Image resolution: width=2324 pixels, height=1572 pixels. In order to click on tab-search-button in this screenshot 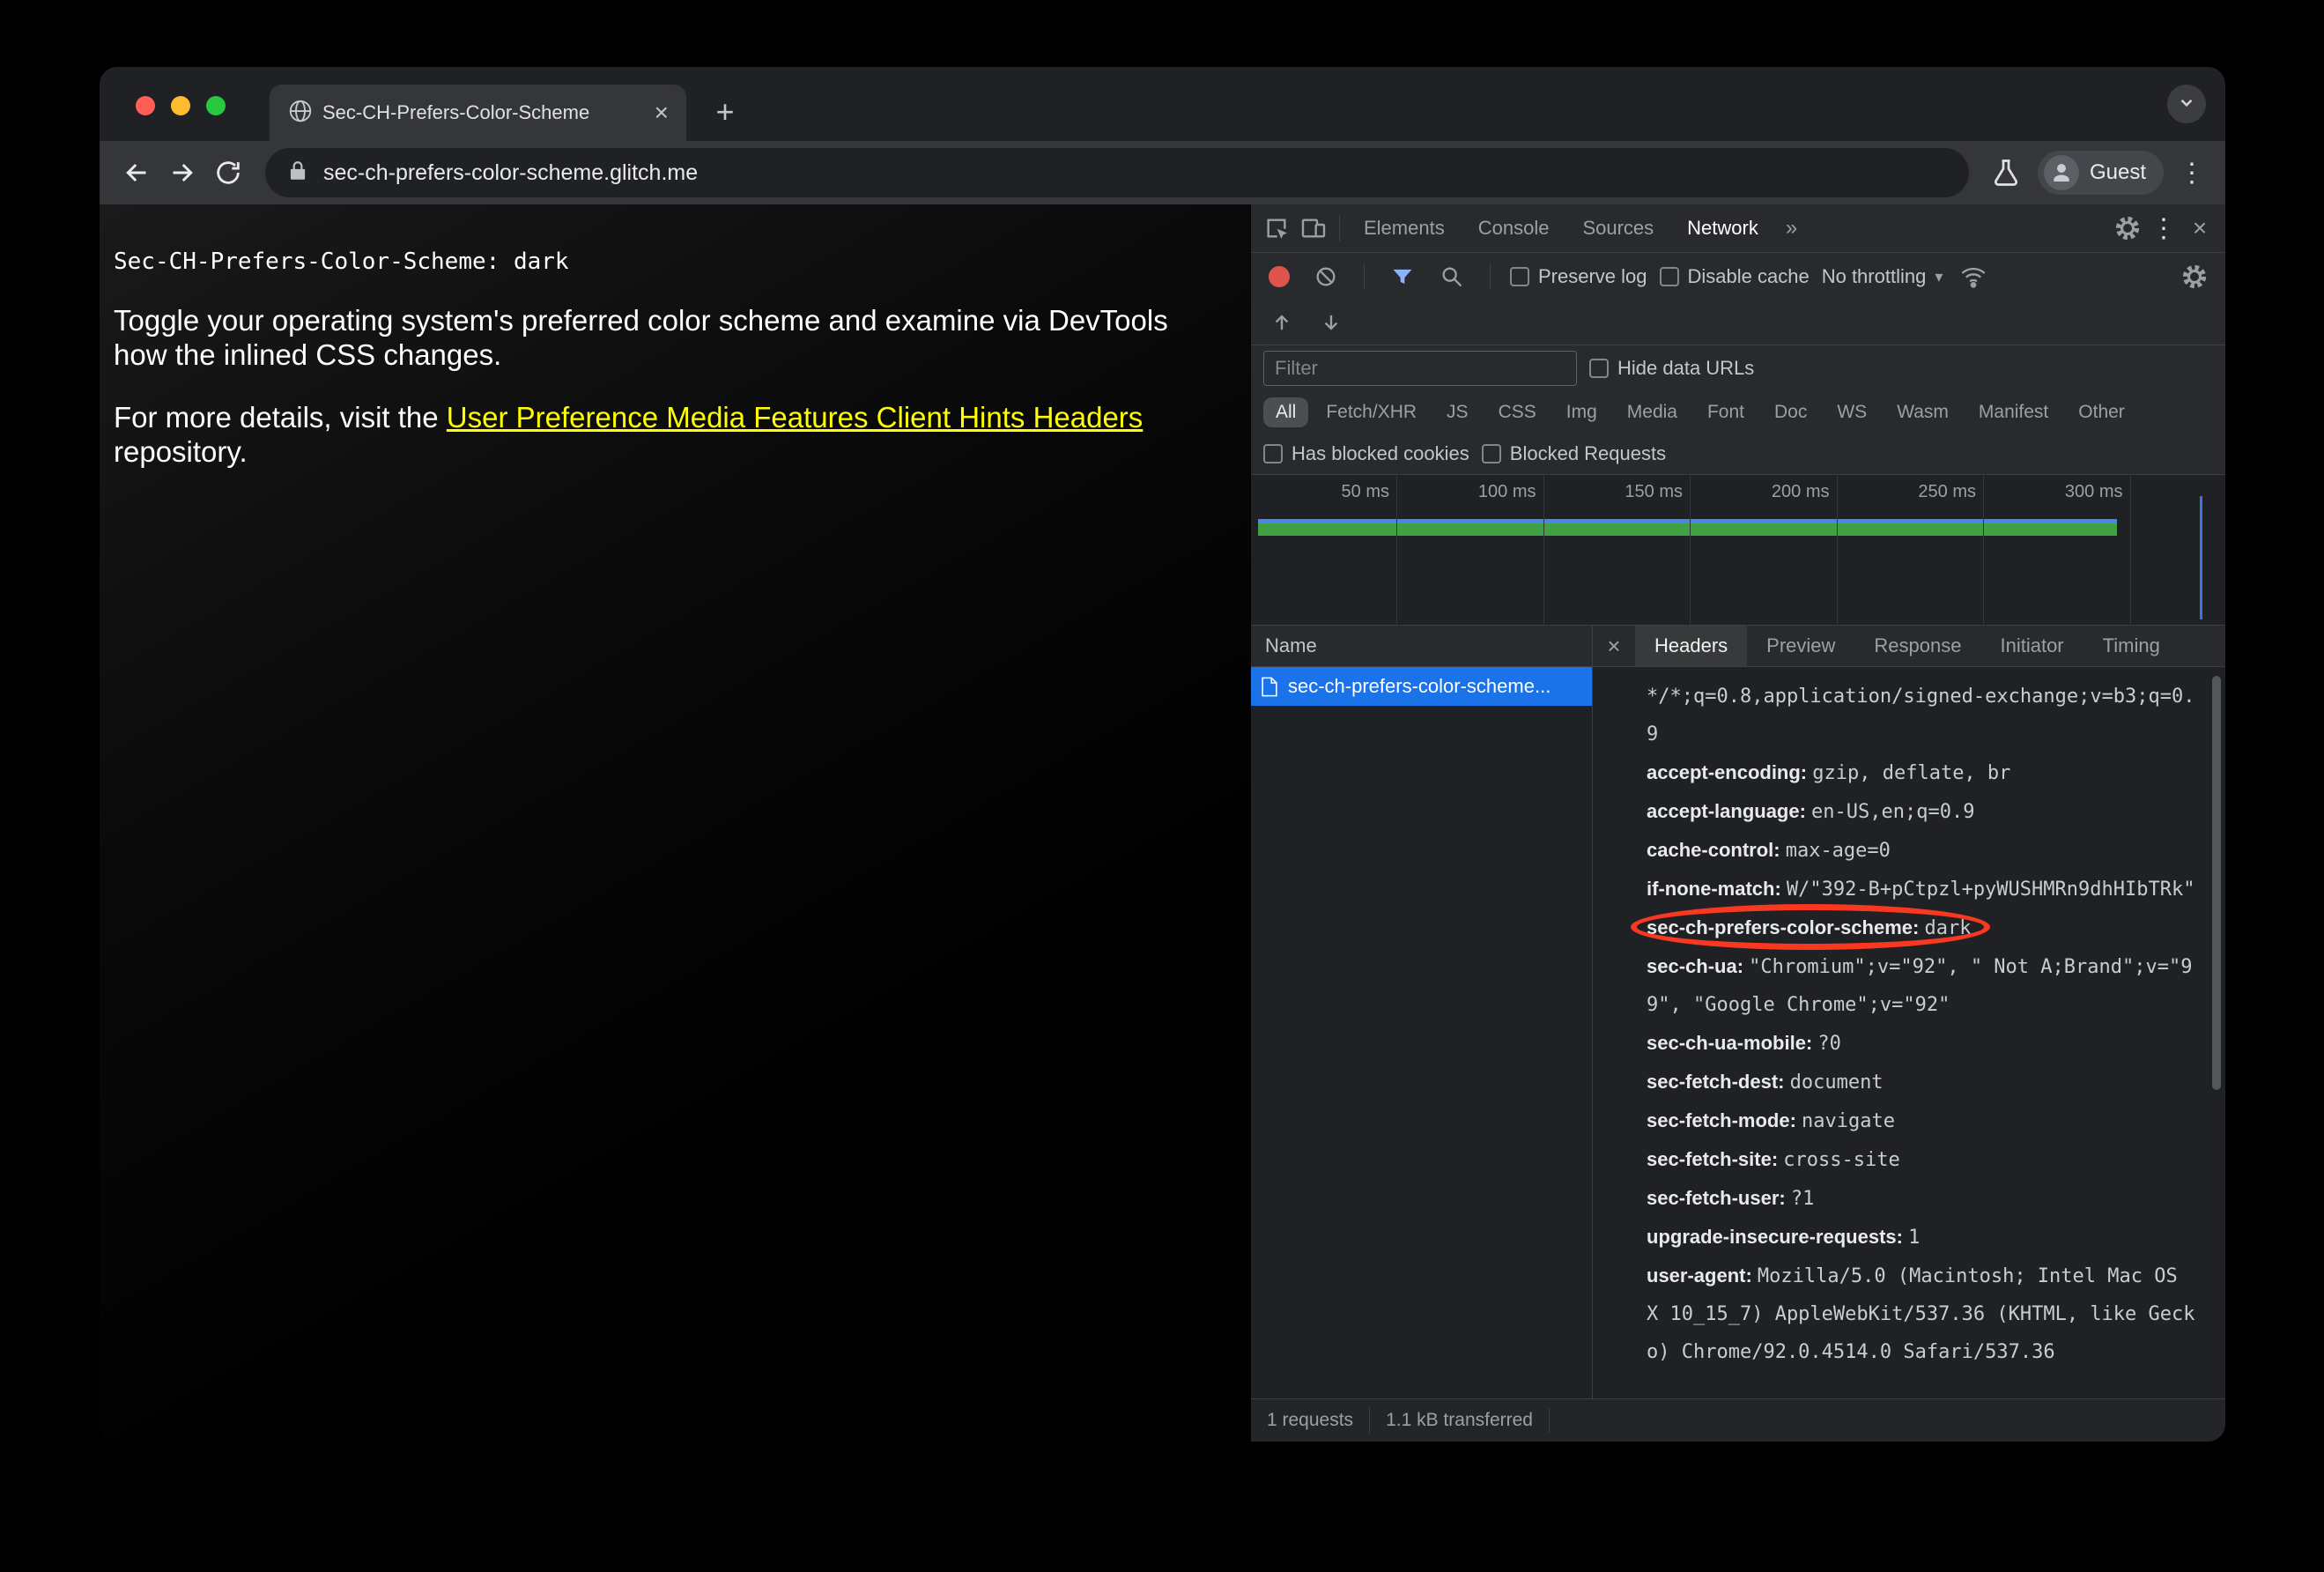, I will do `click(2186, 104)`.